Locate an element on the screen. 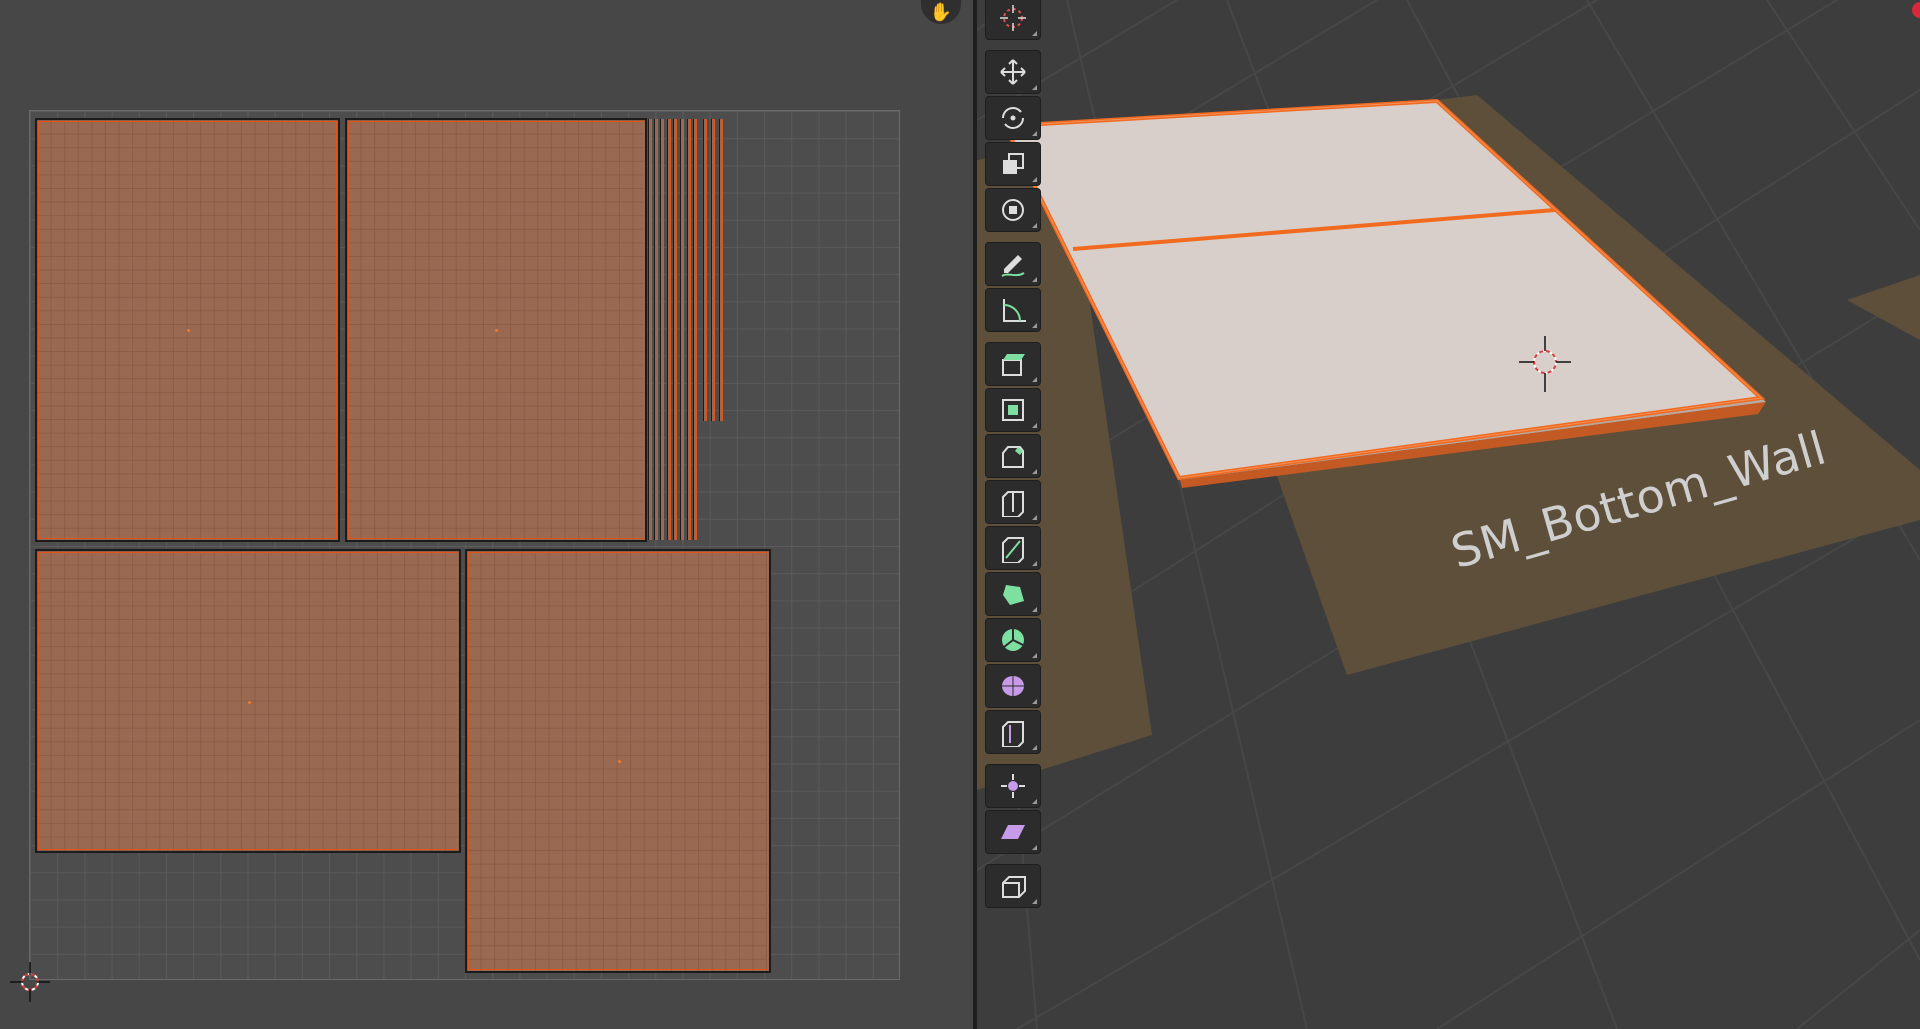 This screenshot has height=1029, width=1920. spin-icon is located at coordinates (1013, 640).